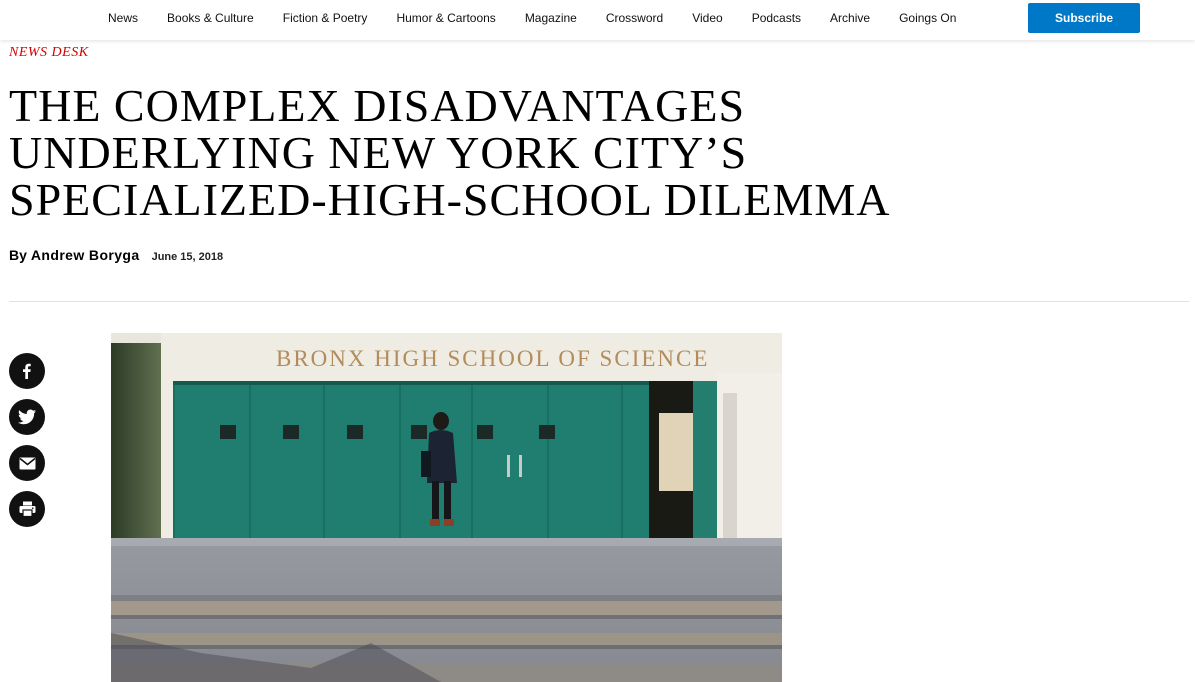  I want to click on print-button, so click(27, 509).